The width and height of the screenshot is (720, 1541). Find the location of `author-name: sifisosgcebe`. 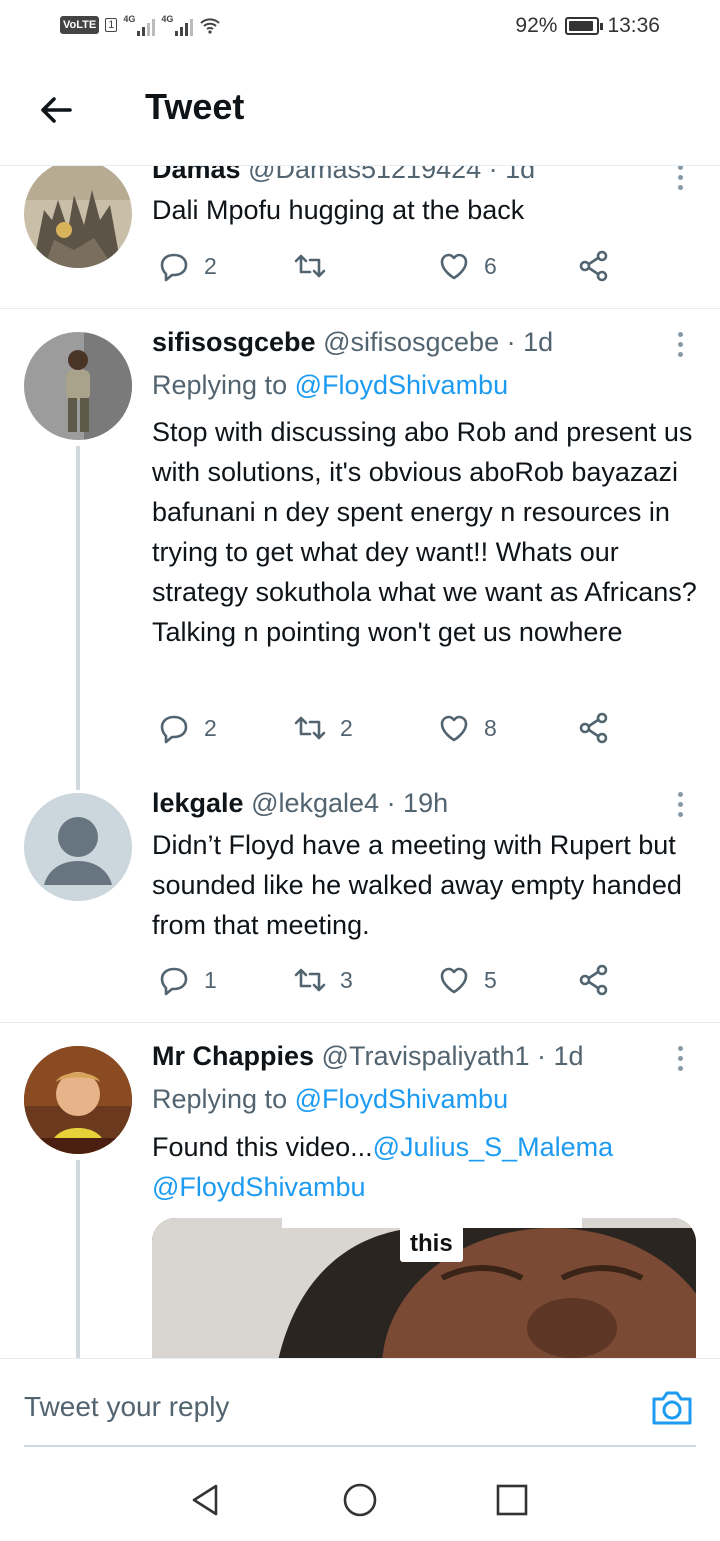

author-name: sifisosgcebe is located at coordinates (234, 342).